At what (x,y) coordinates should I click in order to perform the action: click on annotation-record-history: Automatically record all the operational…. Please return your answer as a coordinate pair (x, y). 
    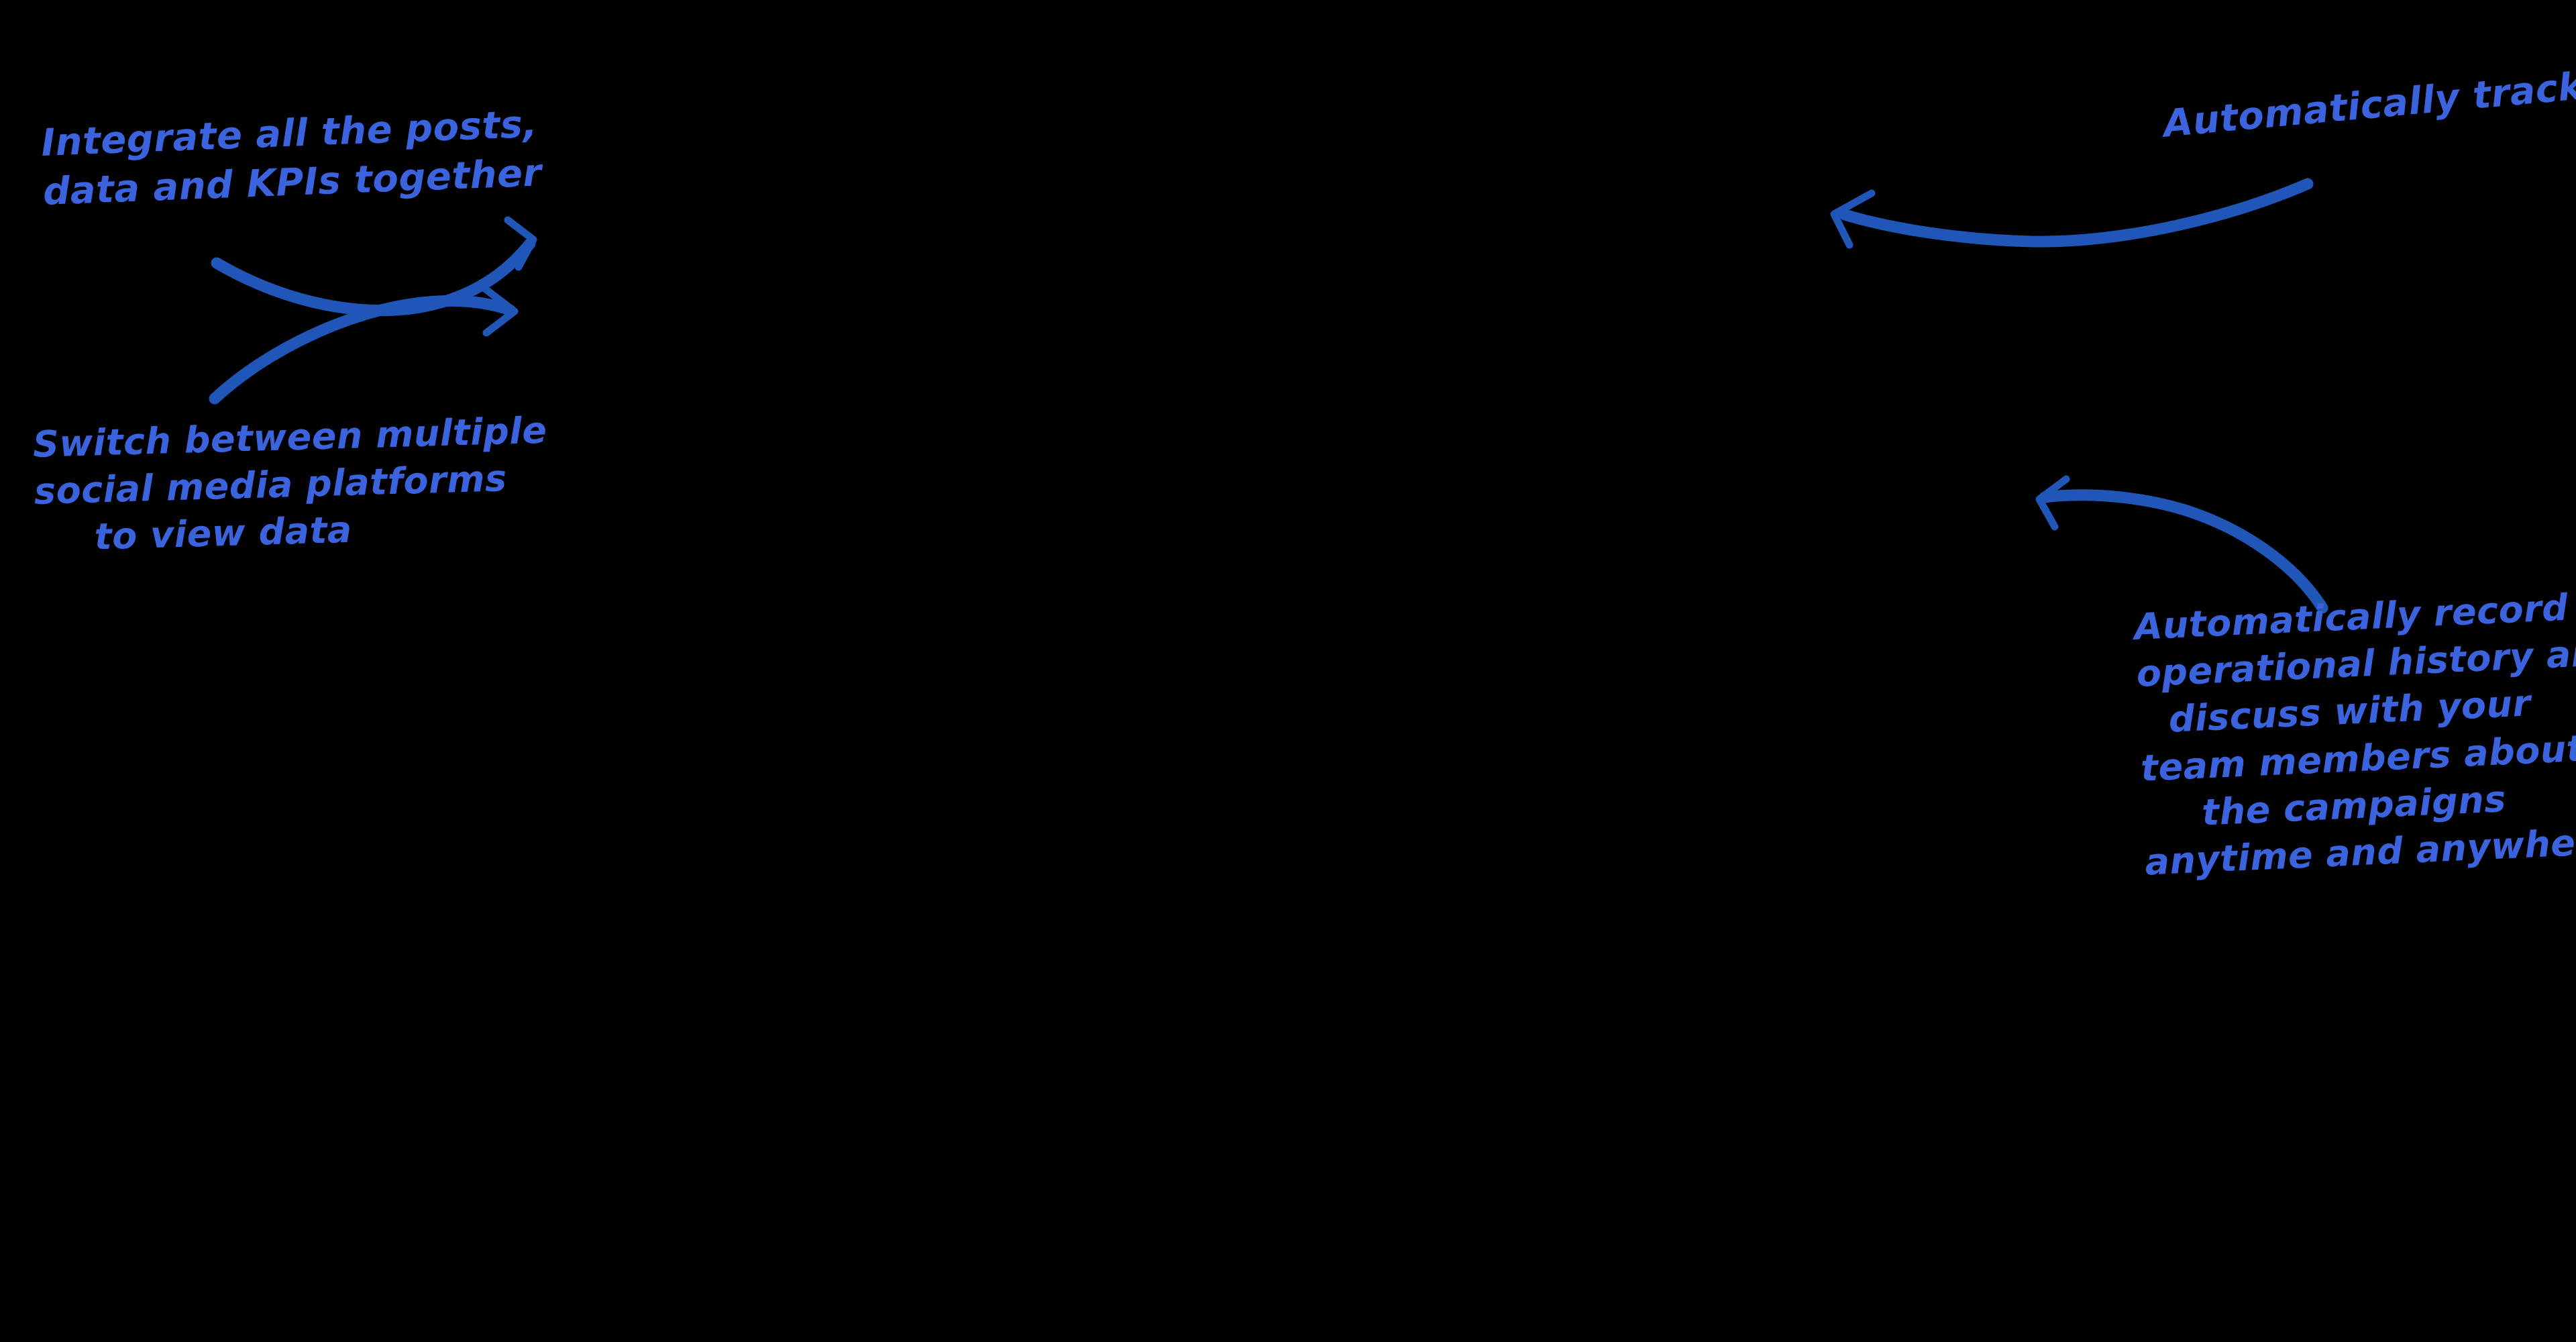
    Looking at the image, I should click on (2354, 733).